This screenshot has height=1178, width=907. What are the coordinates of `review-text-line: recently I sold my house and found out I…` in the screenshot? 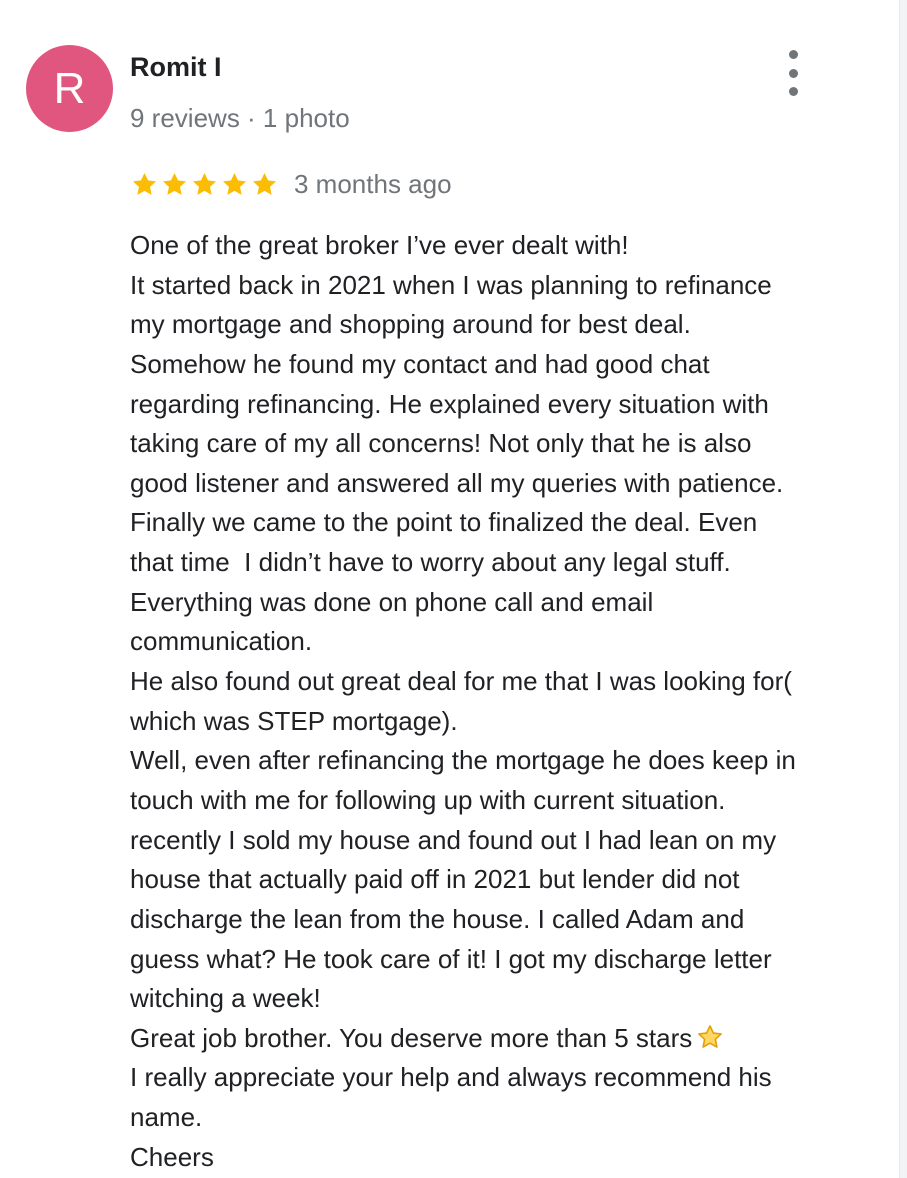 It's located at (510, 841).